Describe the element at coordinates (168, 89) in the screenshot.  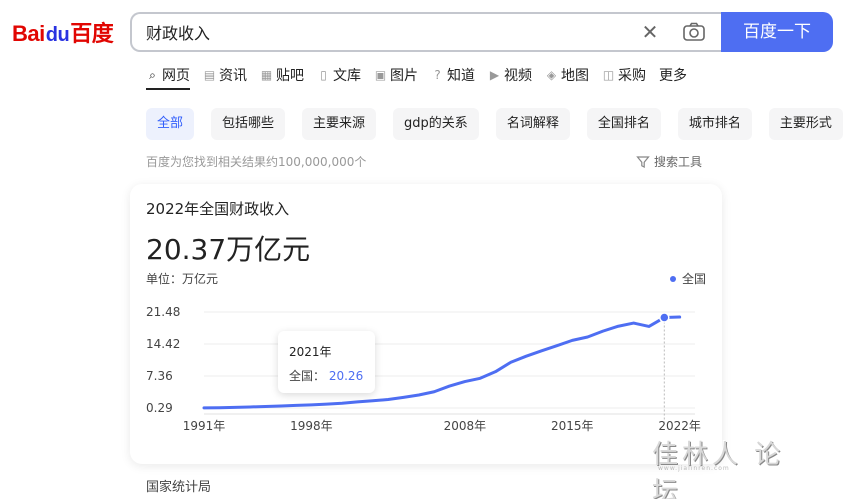
I see `active-tab-underline` at that location.